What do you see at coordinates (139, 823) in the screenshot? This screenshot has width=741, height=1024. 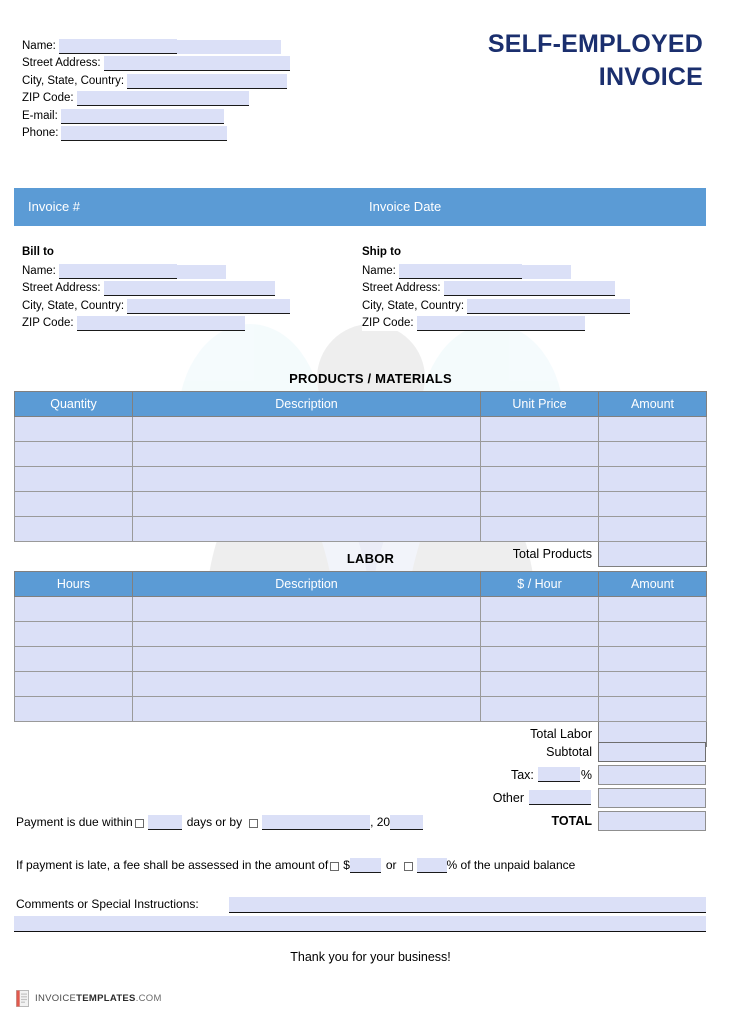 I see `payment-due-days-checkbox` at bounding box center [139, 823].